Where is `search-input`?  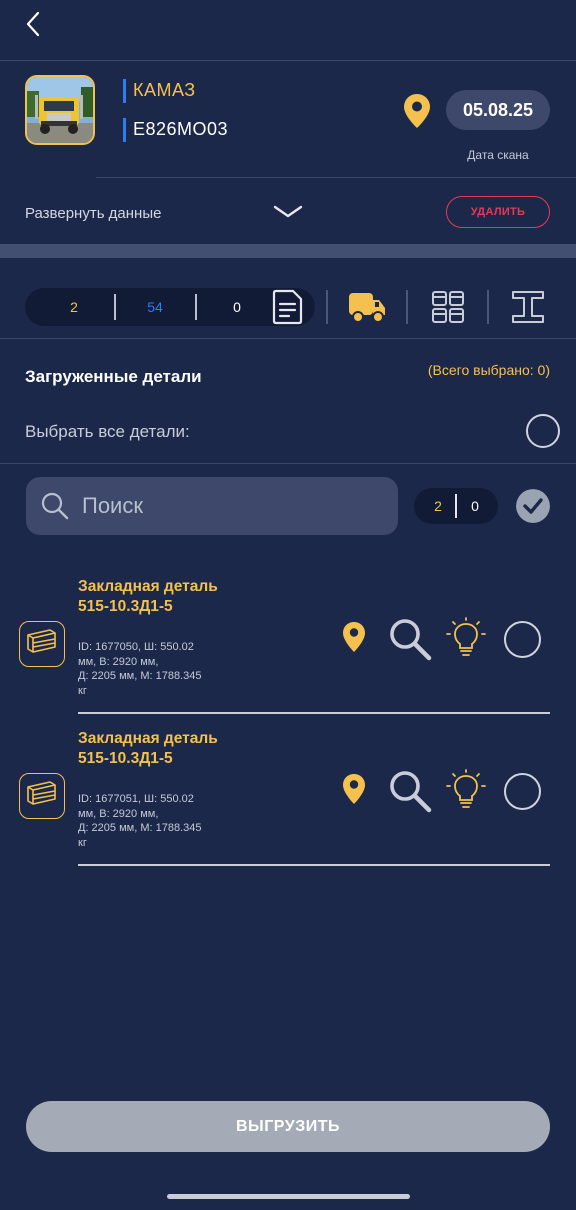 search-input is located at coordinates (232, 506).